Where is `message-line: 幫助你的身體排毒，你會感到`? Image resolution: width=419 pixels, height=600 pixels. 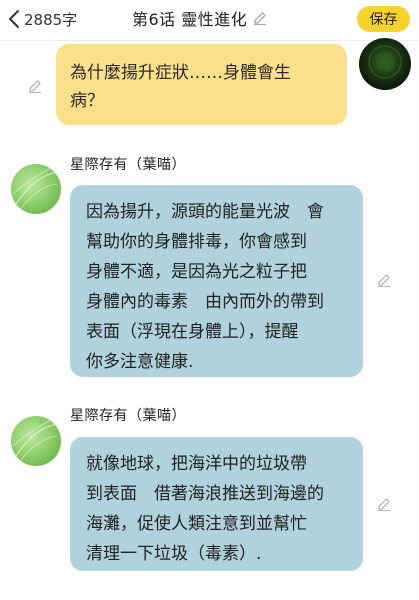 message-line: 幫助你的身體排毒，你會感到 is located at coordinates (196, 242).